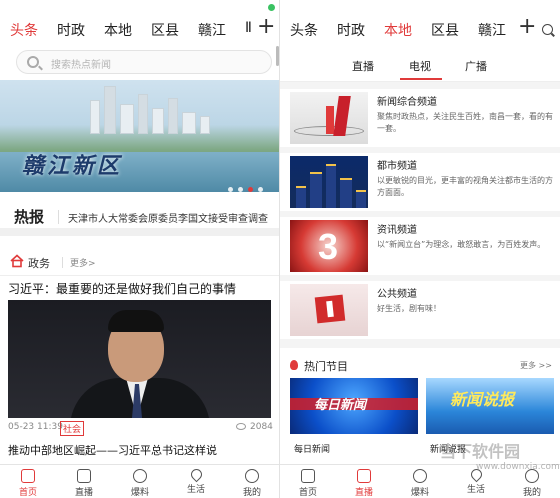  I want to click on channel-name: 公共频道, so click(397, 294).